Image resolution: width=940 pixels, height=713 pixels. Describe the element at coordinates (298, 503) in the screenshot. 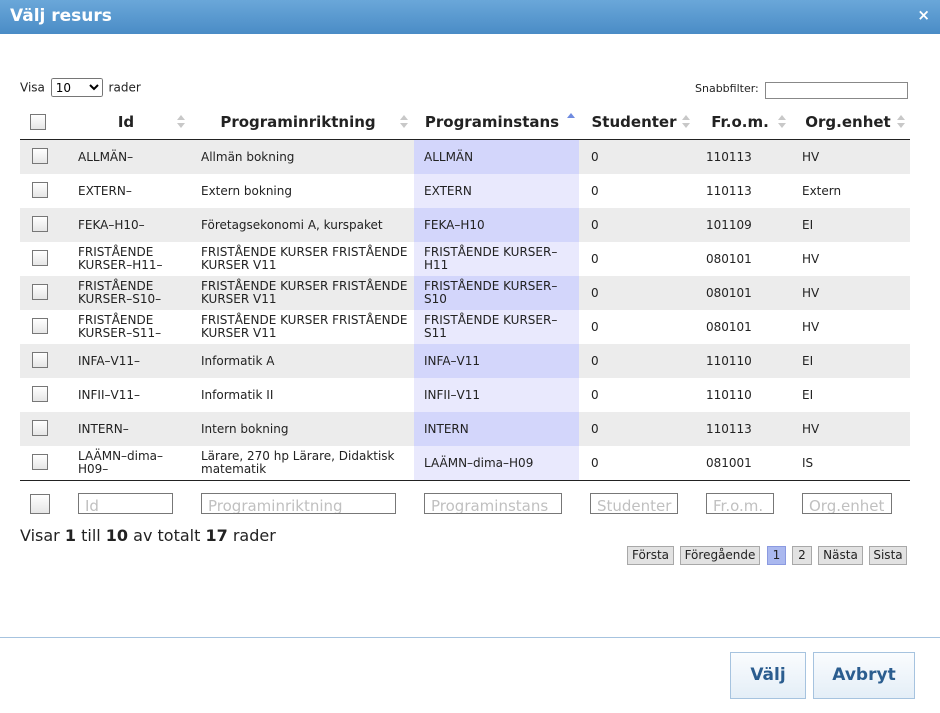

I see `filter-input-programinriktning: Programinriktning` at that location.